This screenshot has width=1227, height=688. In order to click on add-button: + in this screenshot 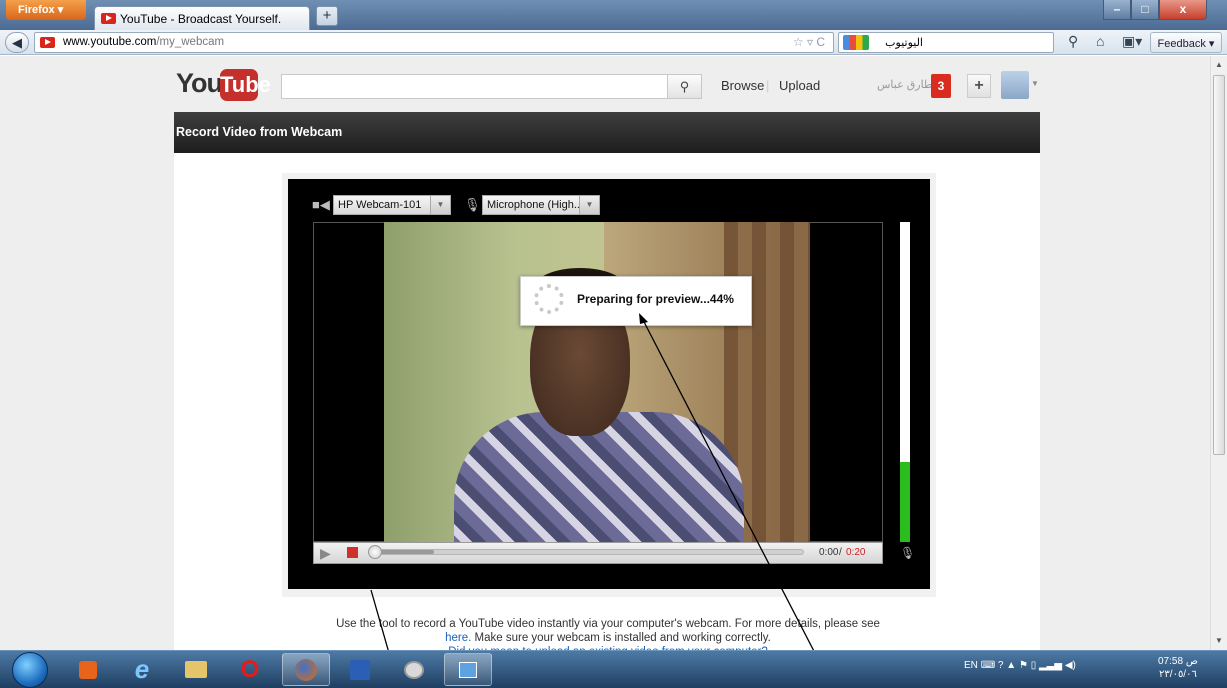, I will do `click(979, 86)`.